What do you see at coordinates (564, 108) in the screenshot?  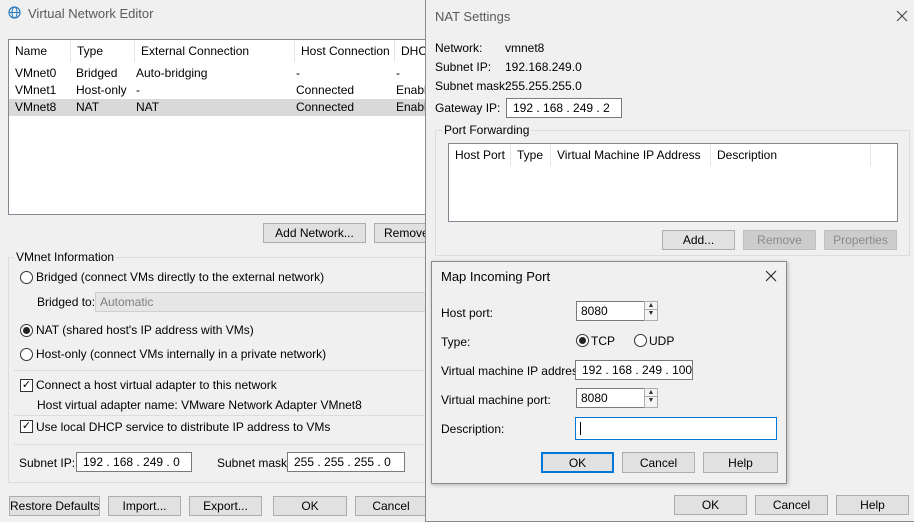 I see `gateway-ip-field: 192 . 168 . 249 . 2` at bounding box center [564, 108].